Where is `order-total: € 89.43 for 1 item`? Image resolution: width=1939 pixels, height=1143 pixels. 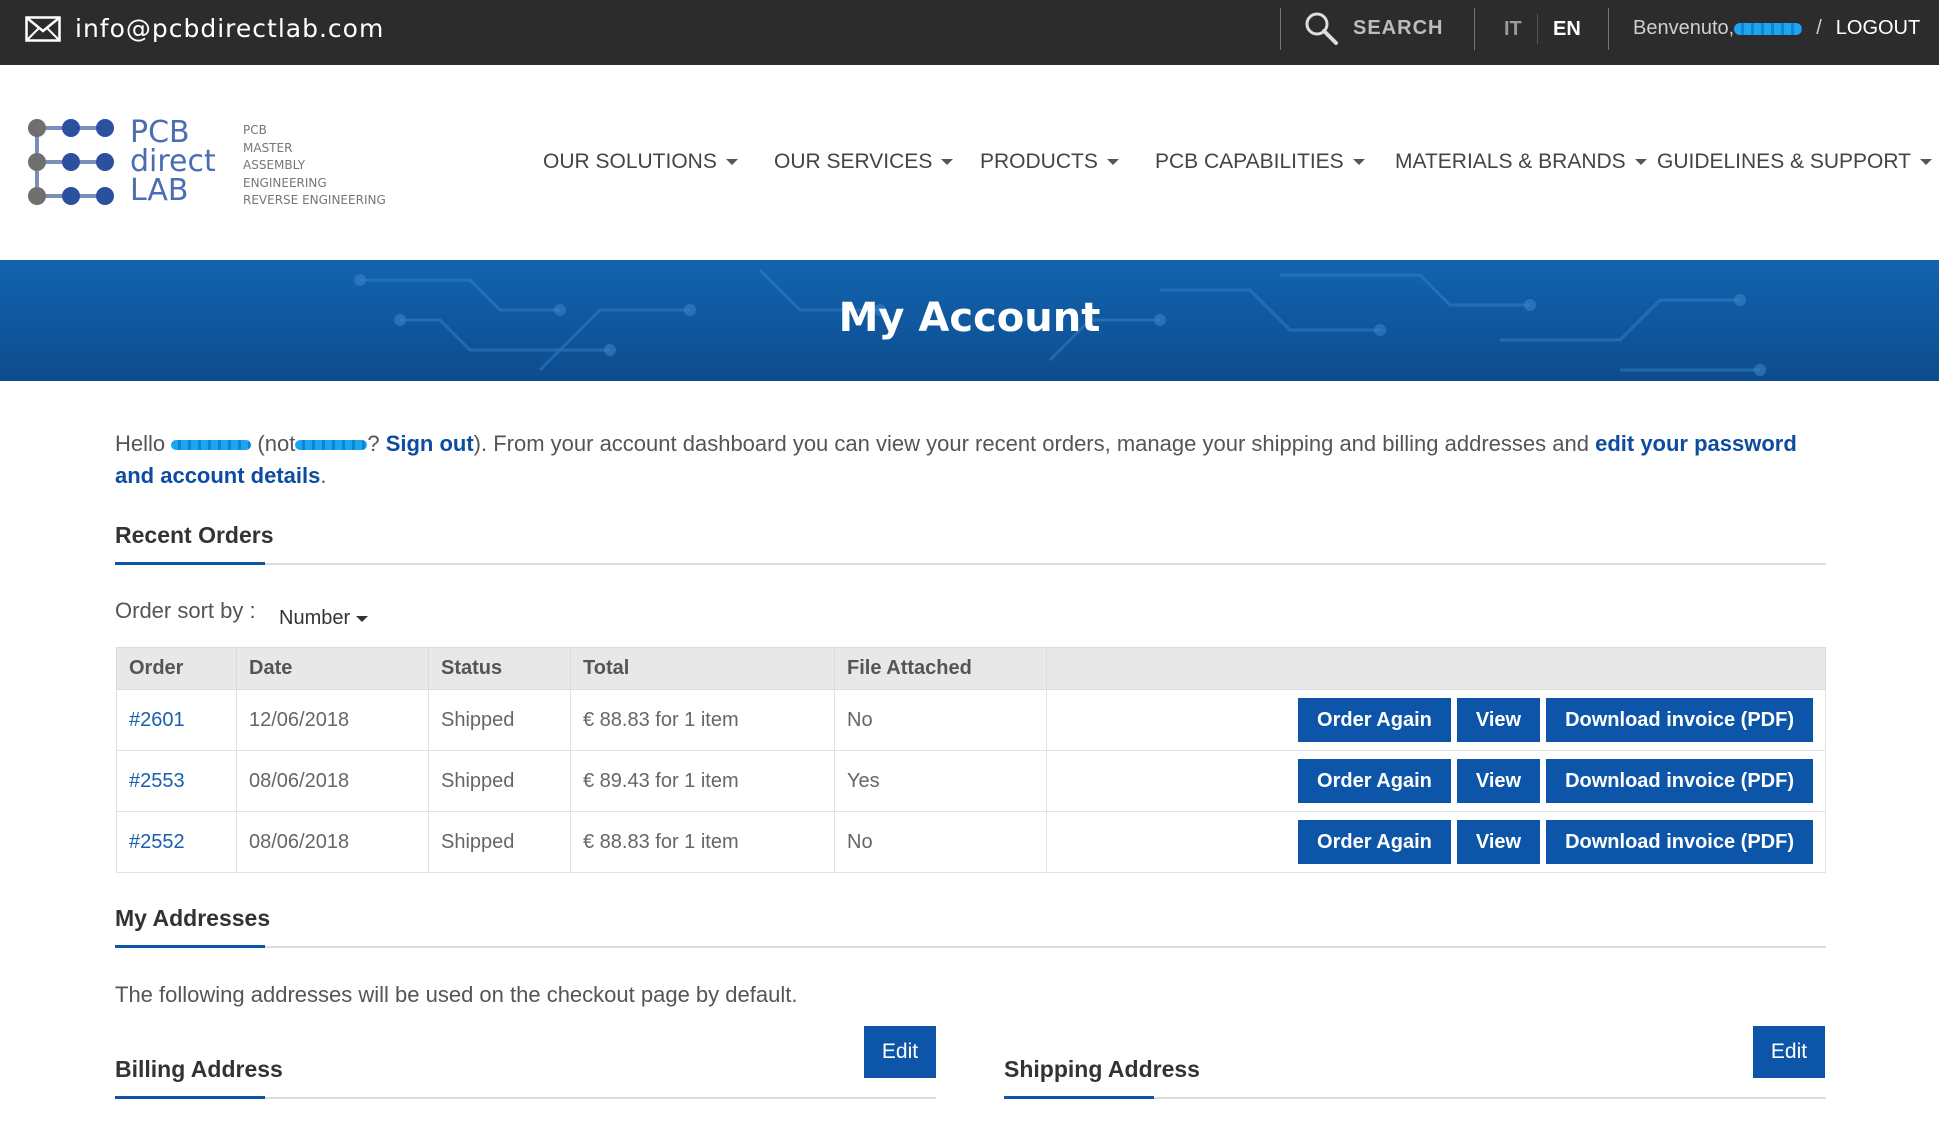 order-total: € 89.43 for 1 item is located at coordinates (702, 781).